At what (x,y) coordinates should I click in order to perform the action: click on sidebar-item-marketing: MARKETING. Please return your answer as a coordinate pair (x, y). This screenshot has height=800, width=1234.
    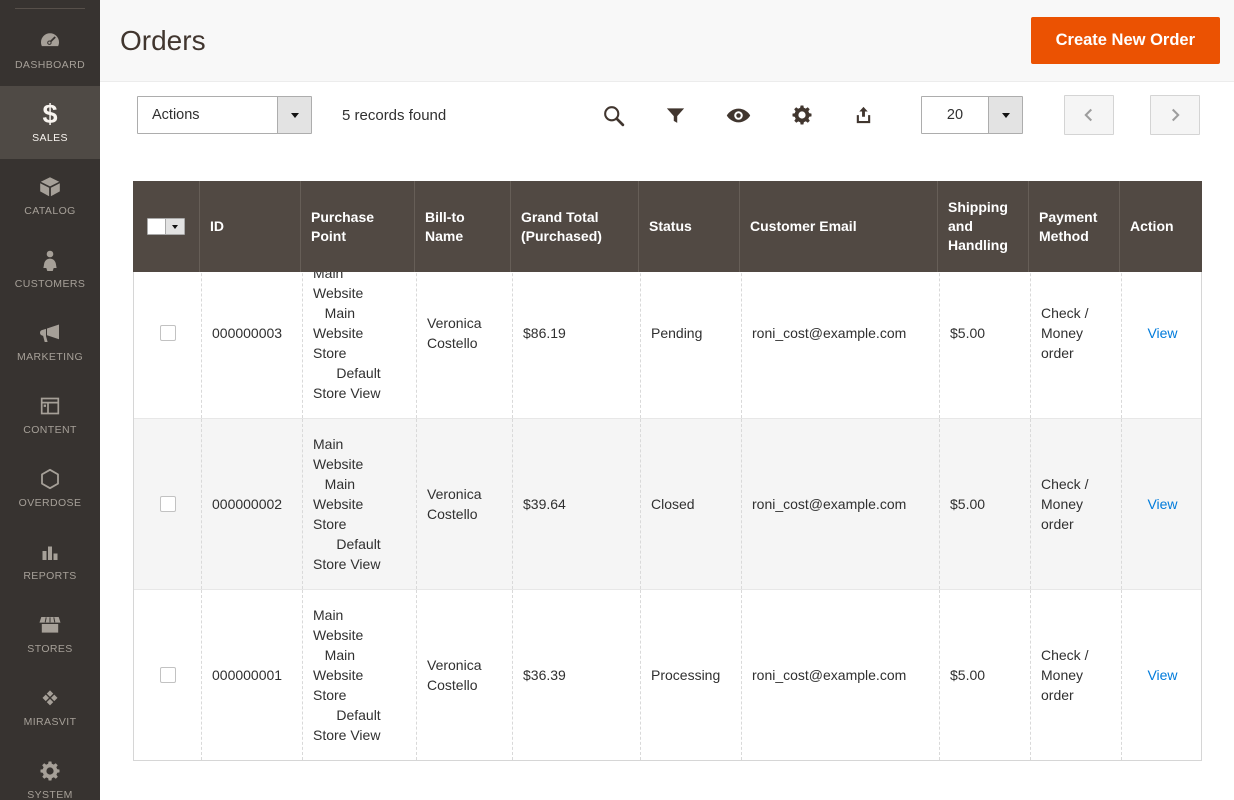
    Looking at the image, I should click on (50, 341).